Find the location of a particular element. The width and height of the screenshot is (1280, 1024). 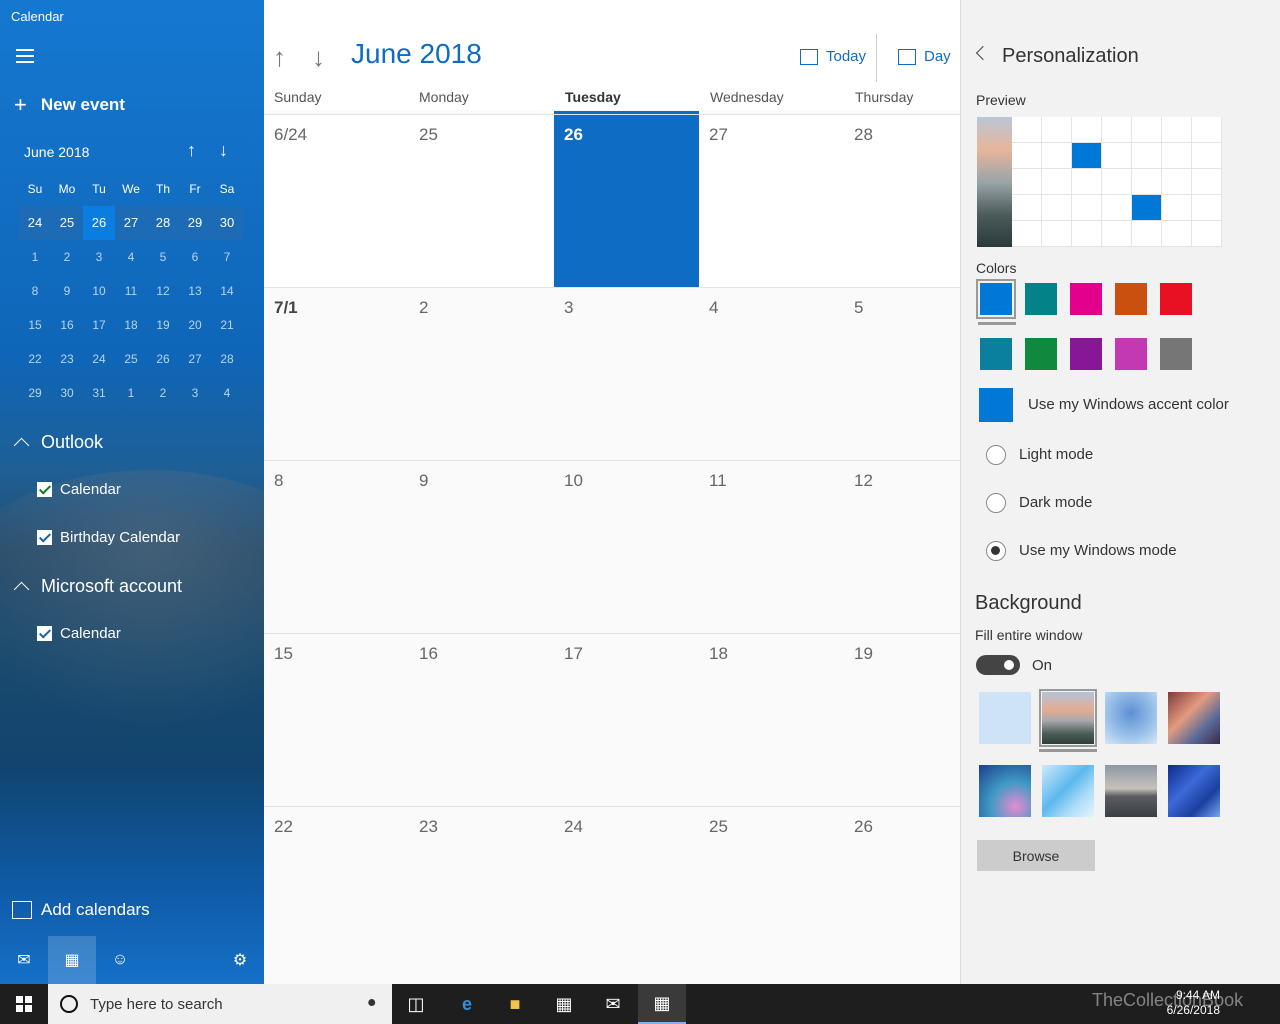

mini-day: 19 is located at coordinates (163, 325).